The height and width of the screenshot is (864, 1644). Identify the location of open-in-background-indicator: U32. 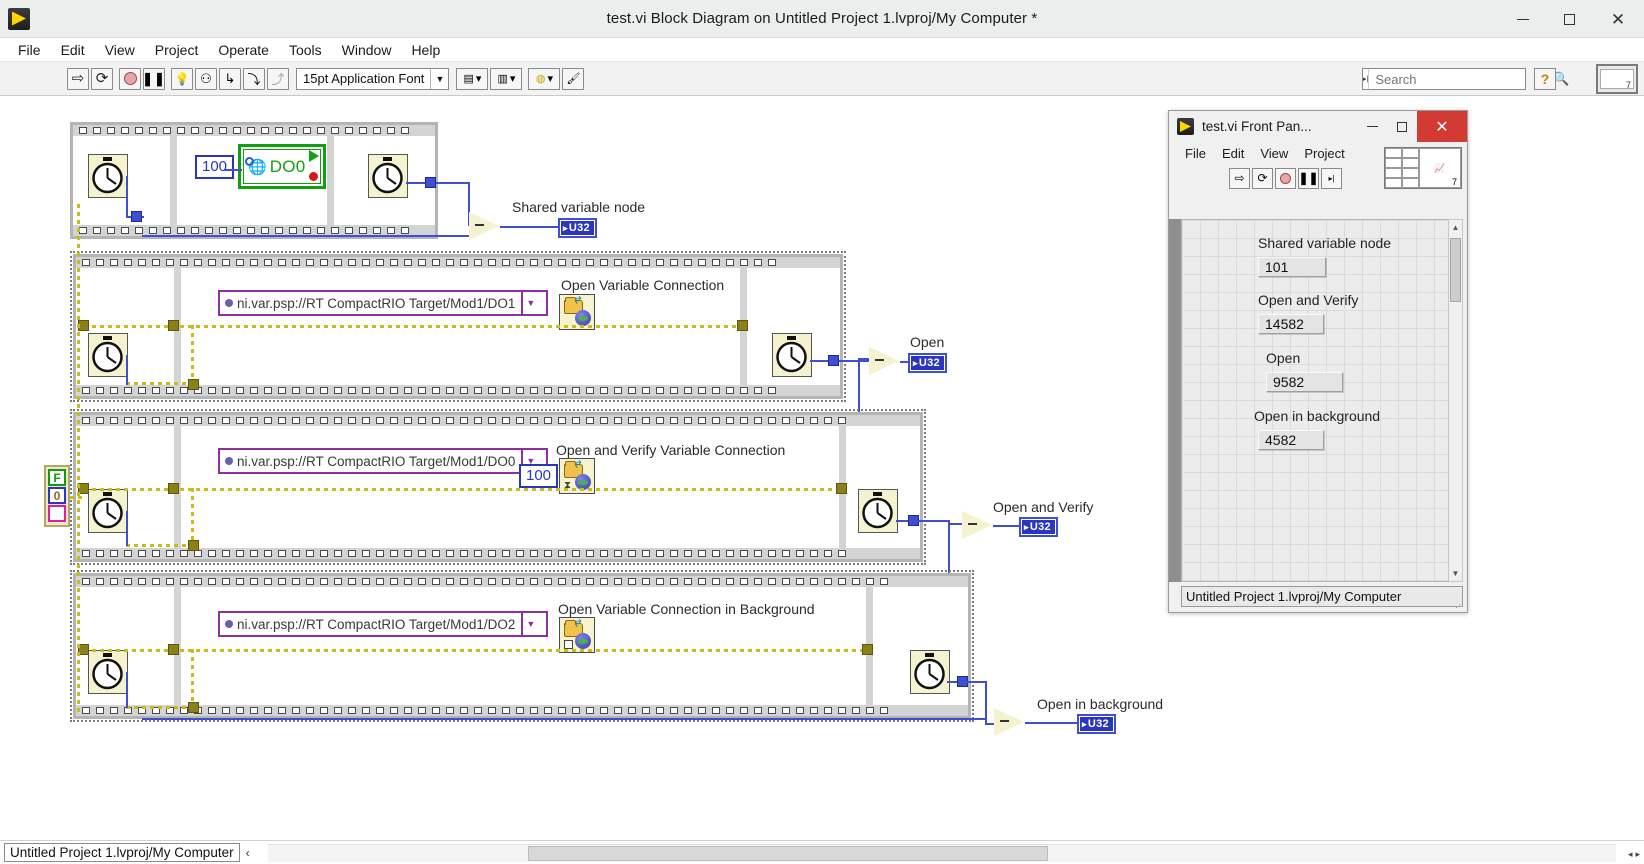
(1096, 724).